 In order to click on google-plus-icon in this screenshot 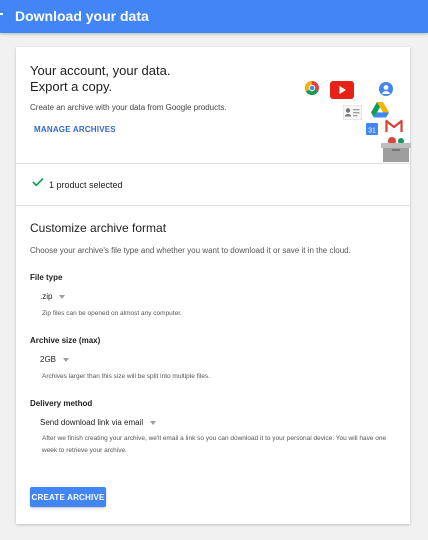, I will do `click(386, 89)`.